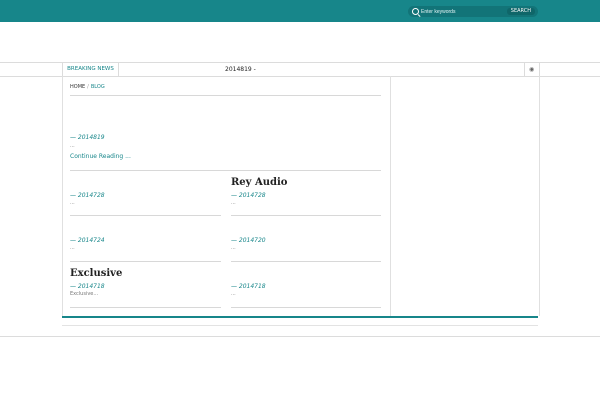 The width and height of the screenshot is (600, 400). I want to click on breaking-news-label: BREAKING NEWS, so click(91, 69).